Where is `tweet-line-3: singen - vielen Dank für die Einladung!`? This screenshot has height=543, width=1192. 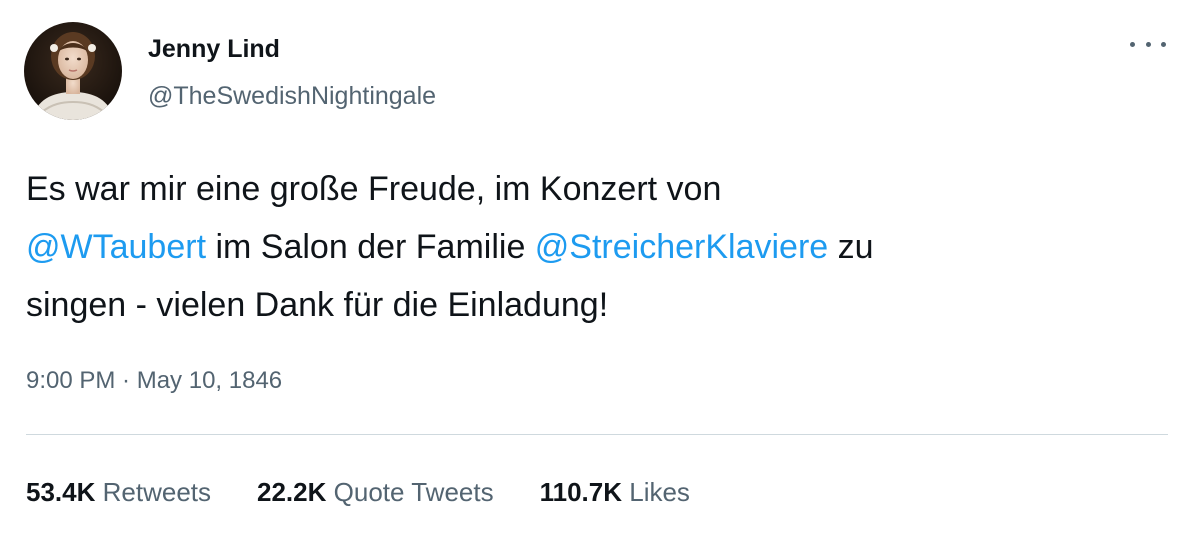
tweet-line-3: singen - vielen Dank für die Einladung! is located at coordinates (317, 305).